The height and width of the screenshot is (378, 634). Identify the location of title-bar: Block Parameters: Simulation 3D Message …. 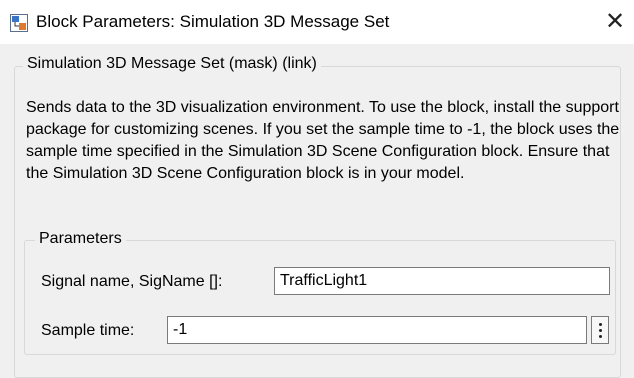
(317, 22).